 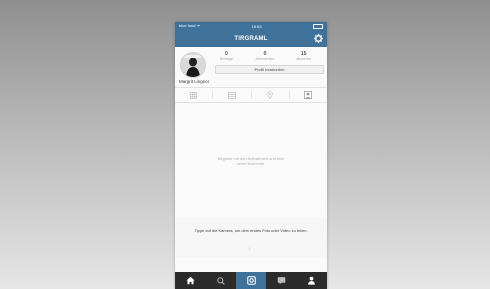 I want to click on arrow-down-icon: ↓, so click(x=249, y=249).